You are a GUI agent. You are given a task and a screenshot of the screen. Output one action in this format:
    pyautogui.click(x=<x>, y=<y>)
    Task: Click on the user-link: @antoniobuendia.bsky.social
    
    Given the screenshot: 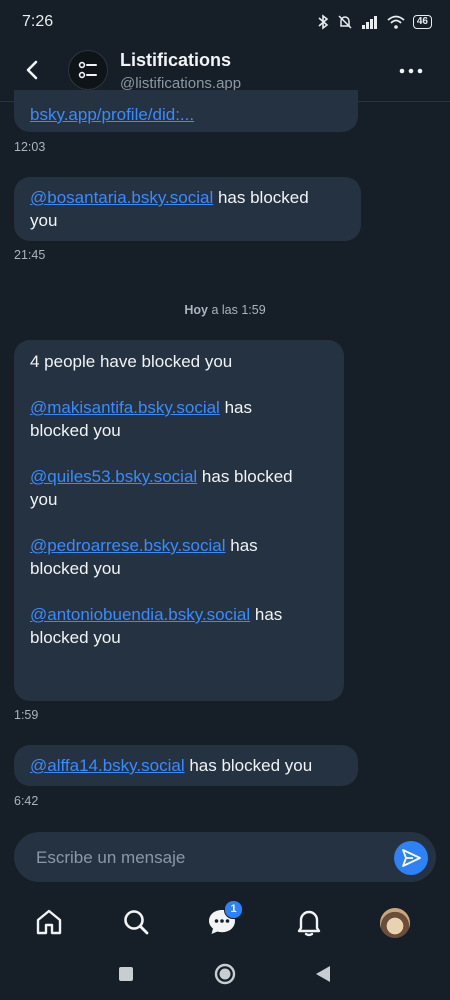 What is the action you would take?
    pyautogui.click(x=140, y=614)
    